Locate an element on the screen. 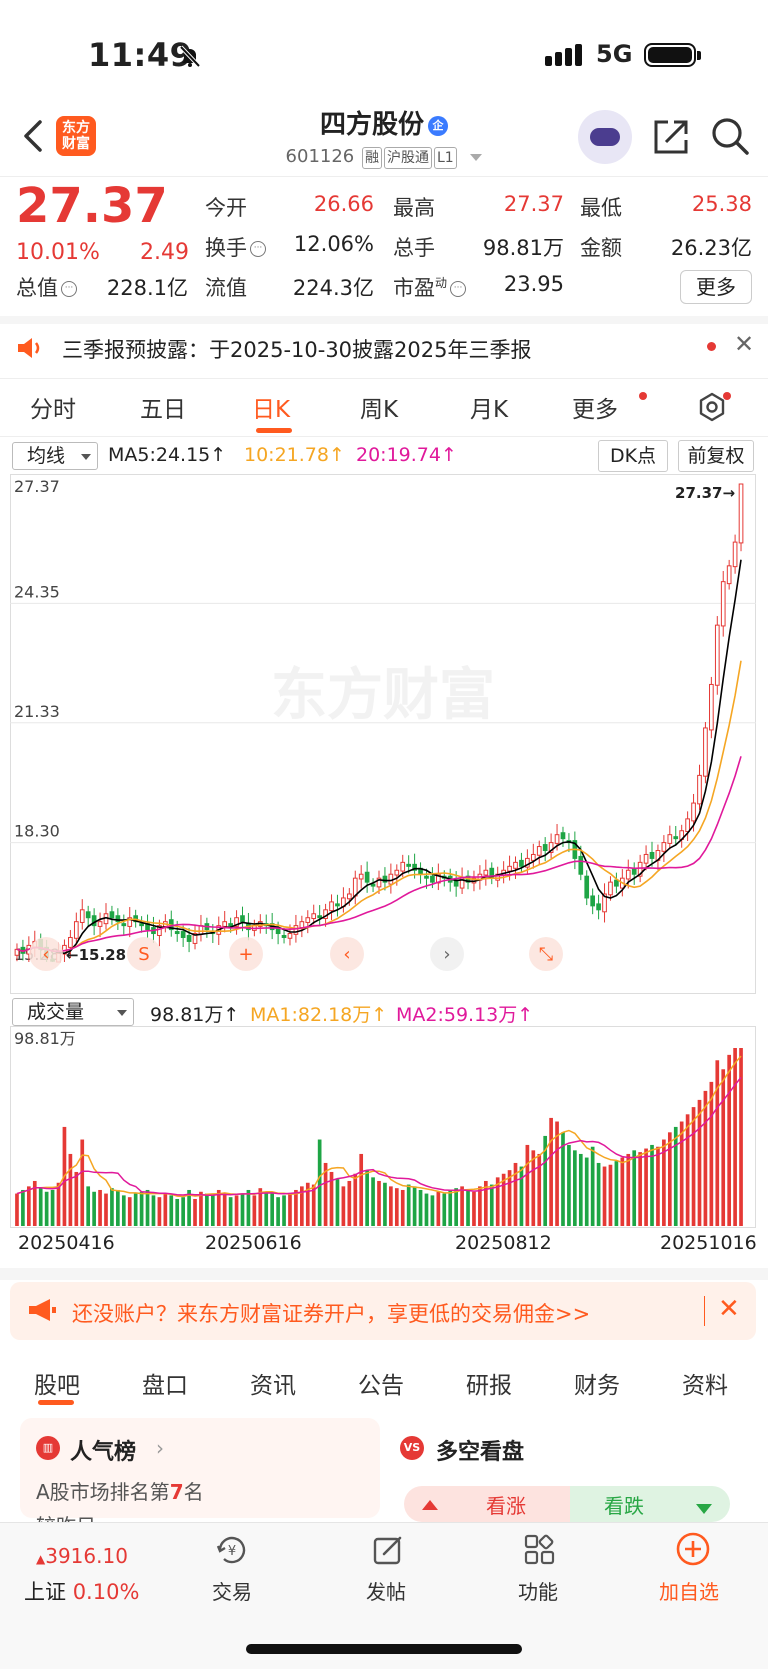 The width and height of the screenshot is (768, 1669). scroll-left-button: ‹ is located at coordinates (347, 954).